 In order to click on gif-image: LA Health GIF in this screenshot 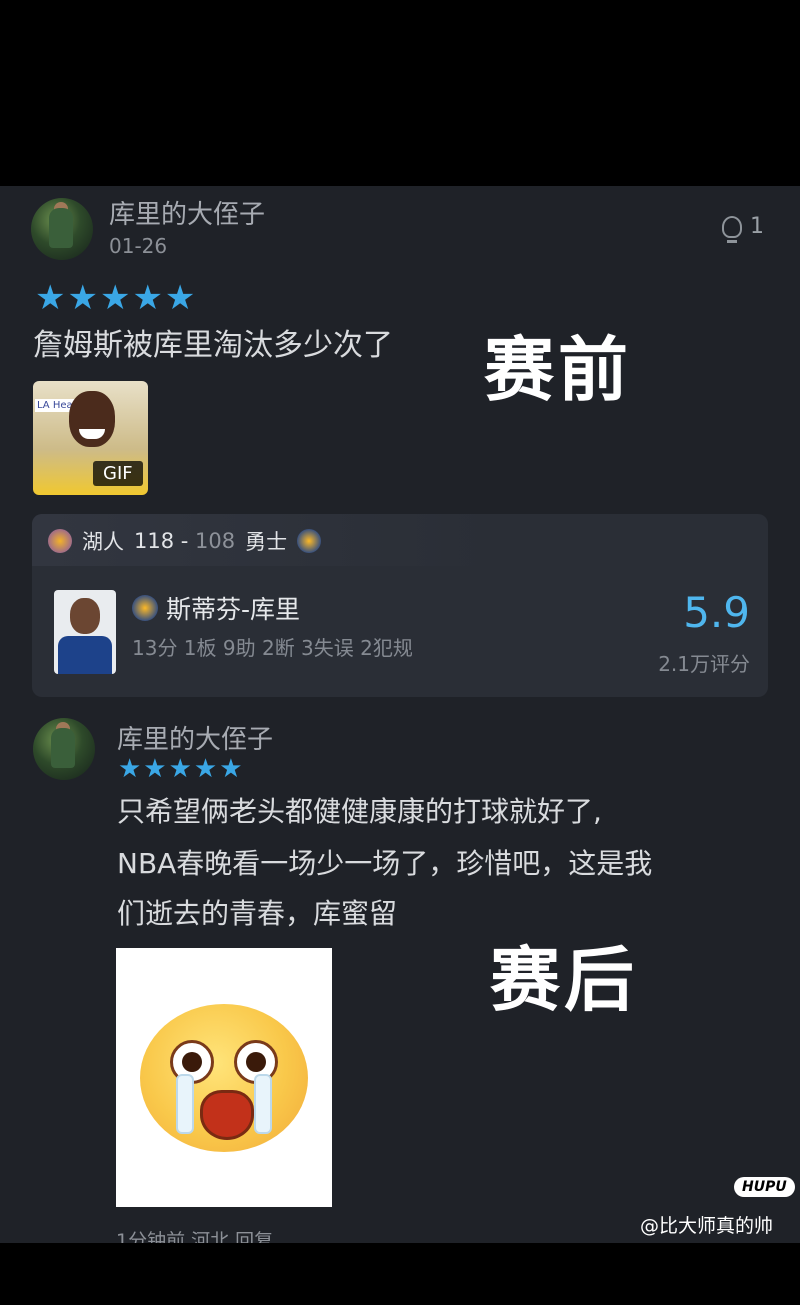, I will do `click(90, 438)`.